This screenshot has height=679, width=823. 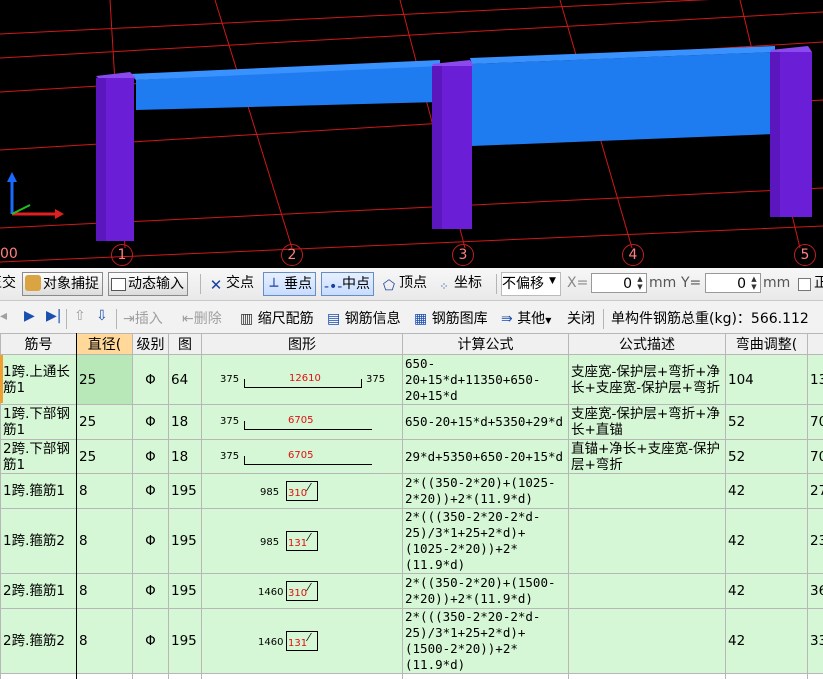 What do you see at coordinates (804, 284) in the screenshot?
I see `checkbox` at bounding box center [804, 284].